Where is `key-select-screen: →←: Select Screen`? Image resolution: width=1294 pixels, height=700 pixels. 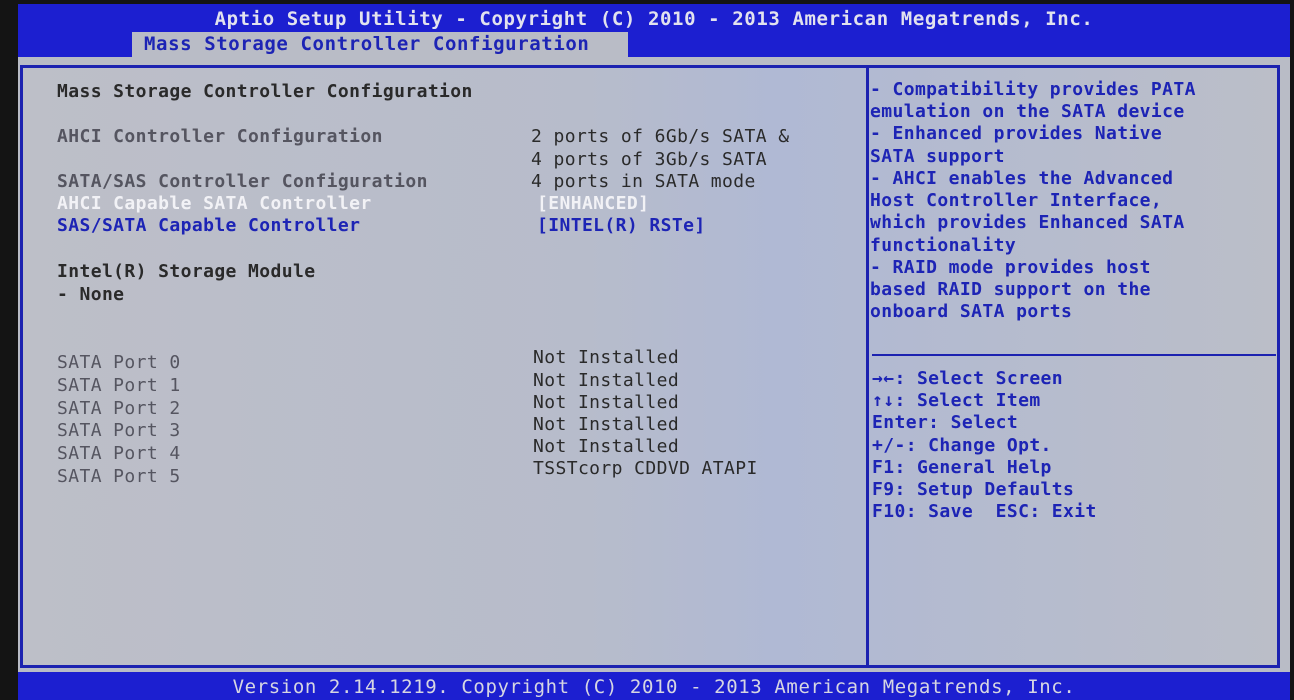 key-select-screen: →←: Select Screen is located at coordinates (968, 378).